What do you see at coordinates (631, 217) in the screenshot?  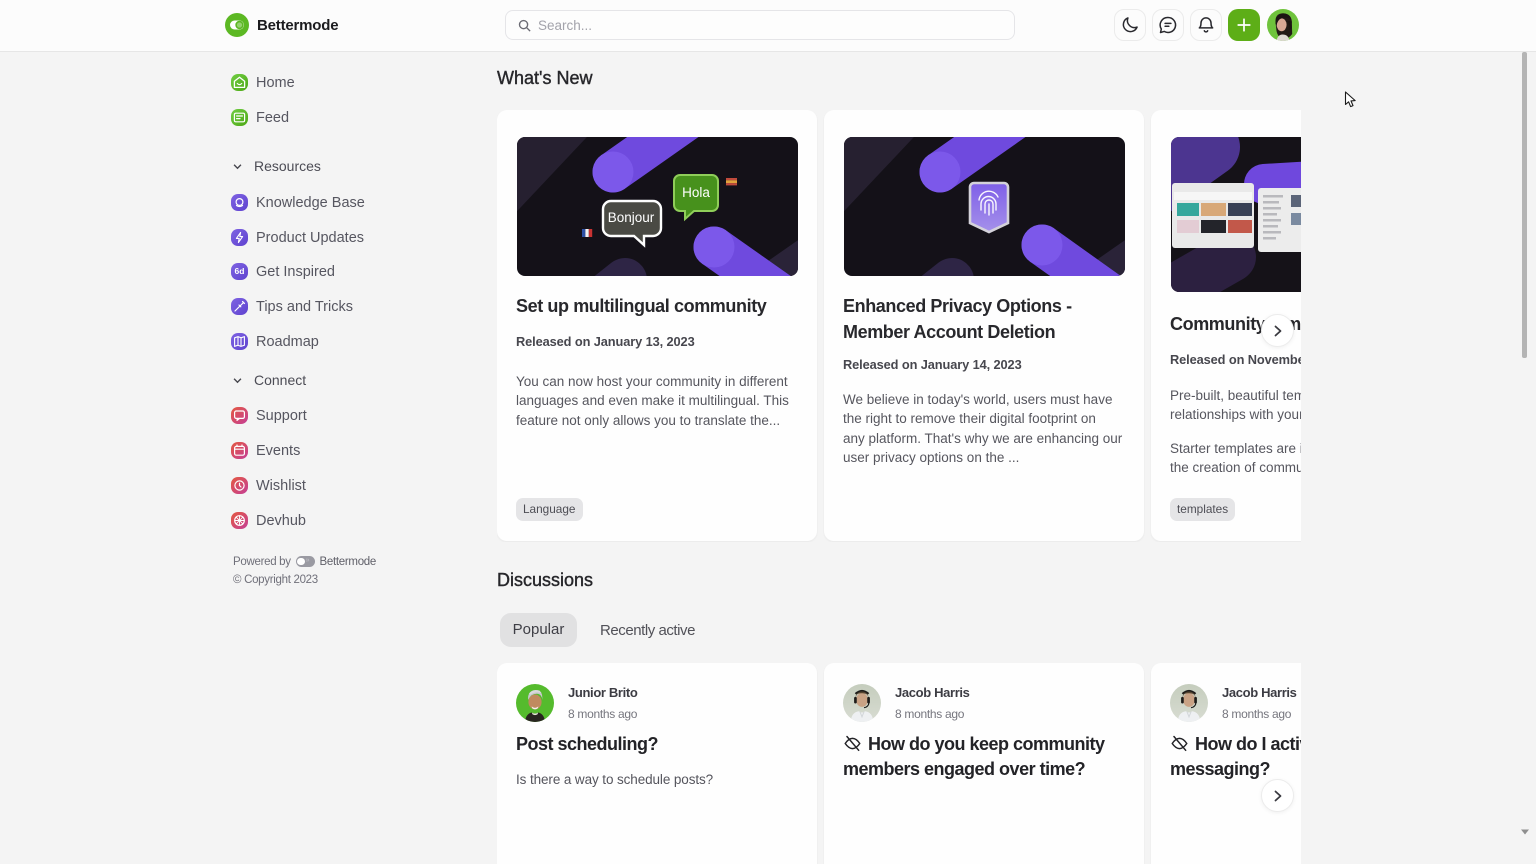 I see `svg-text: Bonjour` at bounding box center [631, 217].